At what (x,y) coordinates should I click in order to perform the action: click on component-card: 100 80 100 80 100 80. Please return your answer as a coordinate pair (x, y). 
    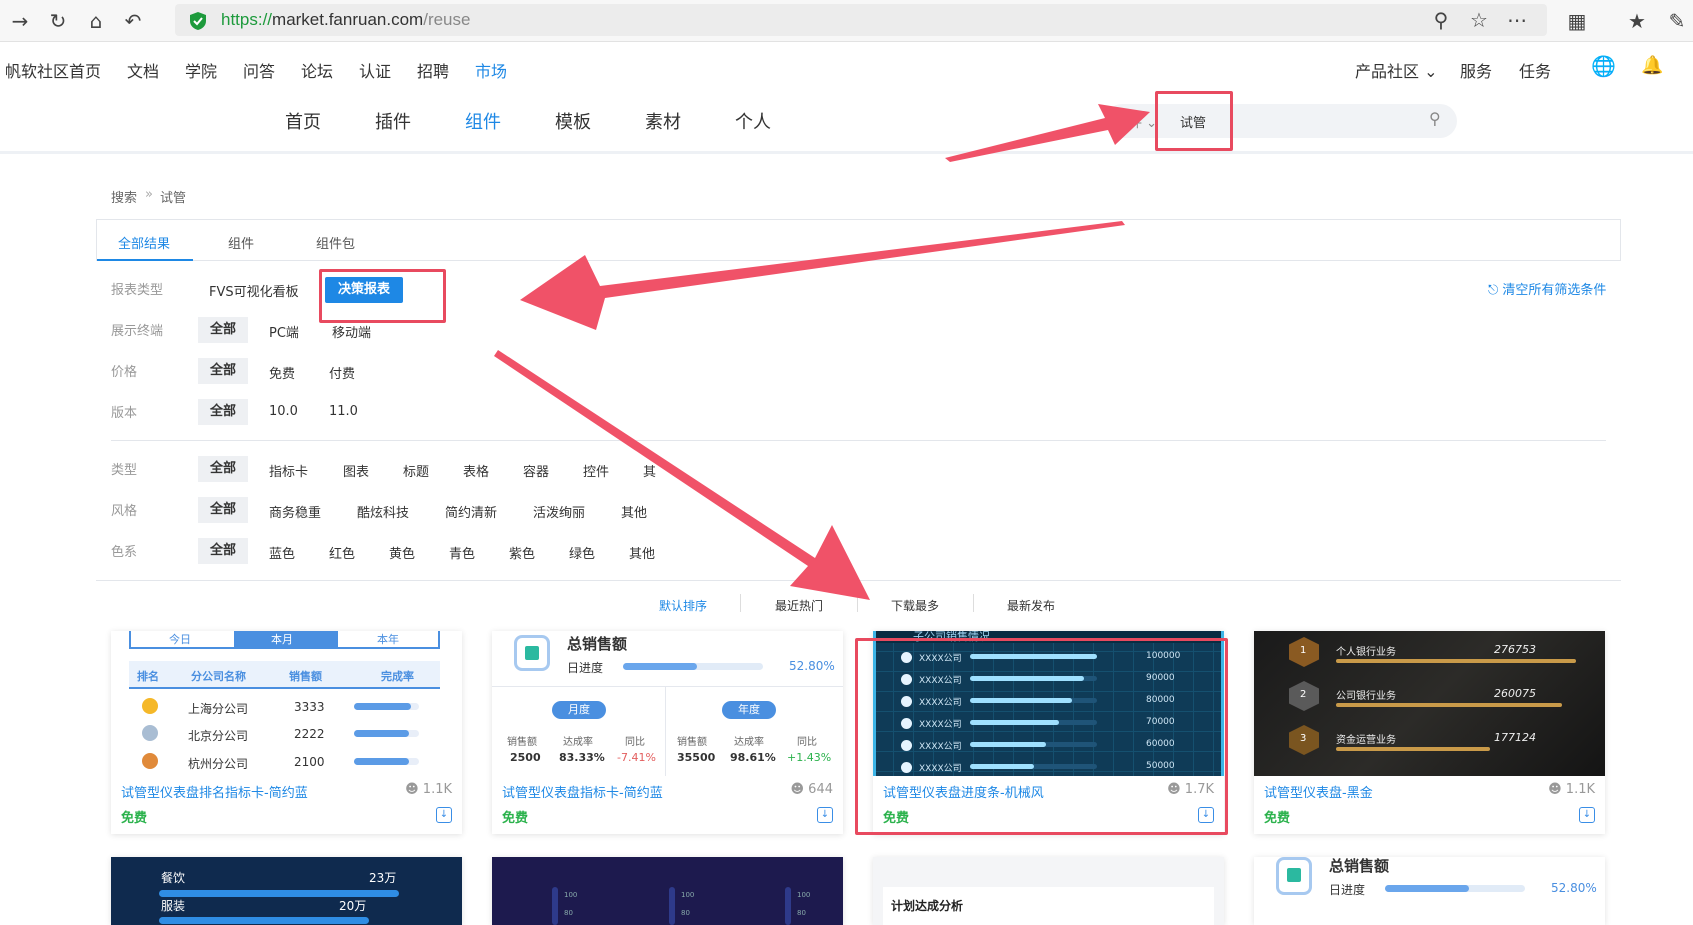
    Looking at the image, I should click on (667, 891).